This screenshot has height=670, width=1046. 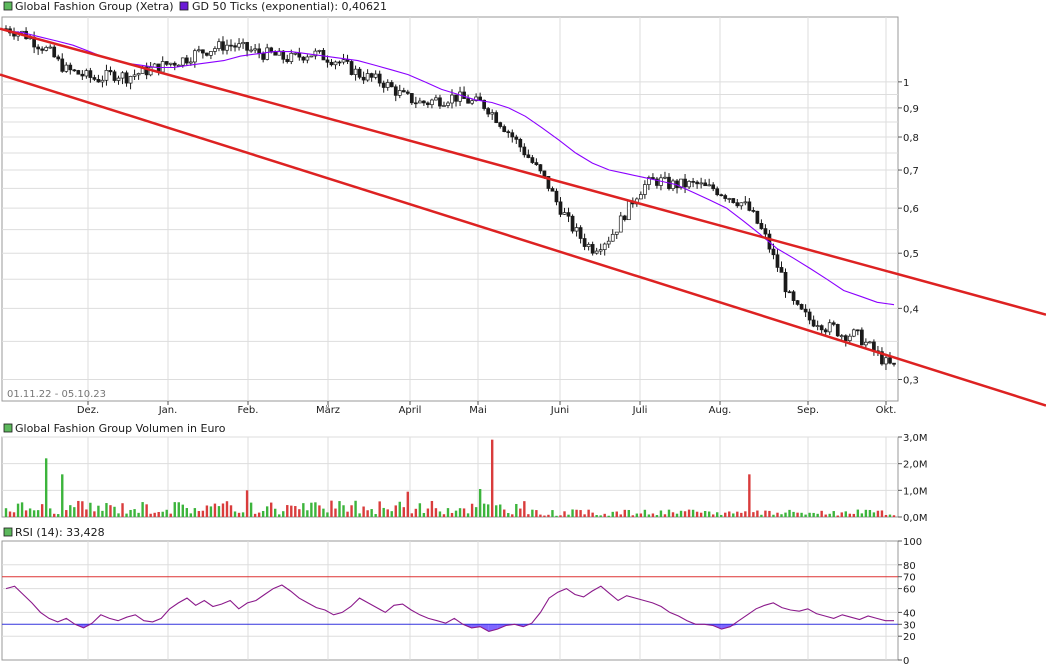 I want to click on legend-price-label: Global Fashion Group (Xetra), so click(x=94, y=6).